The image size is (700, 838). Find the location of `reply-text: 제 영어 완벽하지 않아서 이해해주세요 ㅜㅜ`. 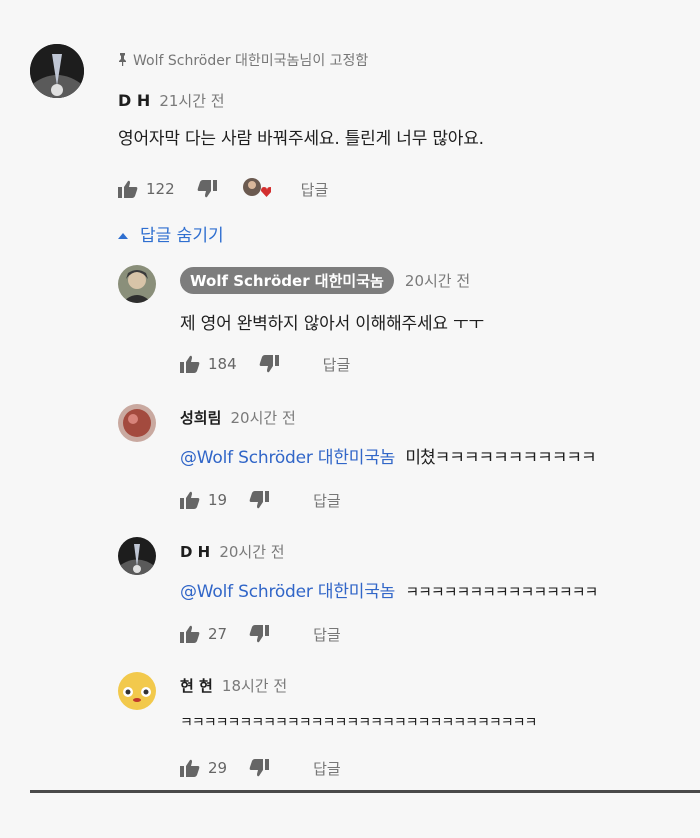

reply-text: 제 영어 완벽하지 않아서 이해해주세요 ㅜㅜ is located at coordinates (332, 324).